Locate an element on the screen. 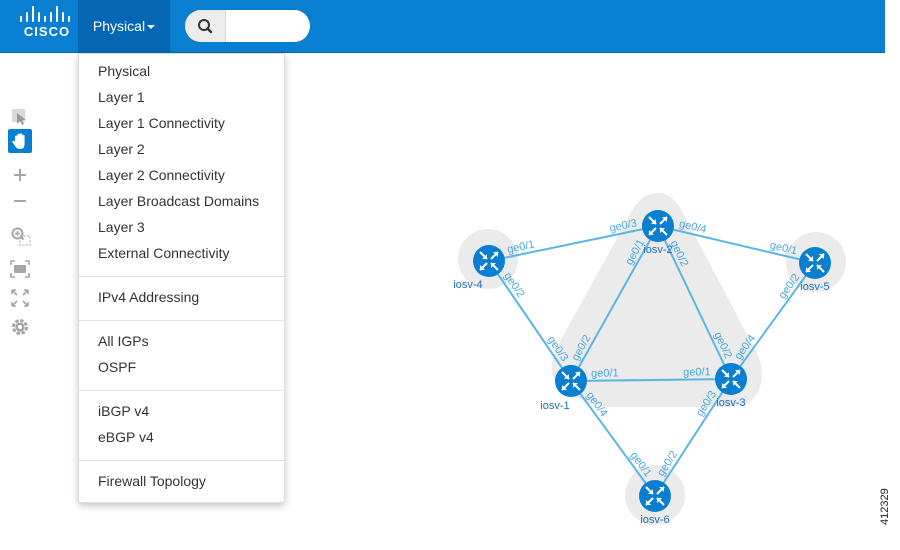 The image size is (900, 550). menu-item-layer-2-connectivity: Layer 2 Connectivity is located at coordinates (181, 175).